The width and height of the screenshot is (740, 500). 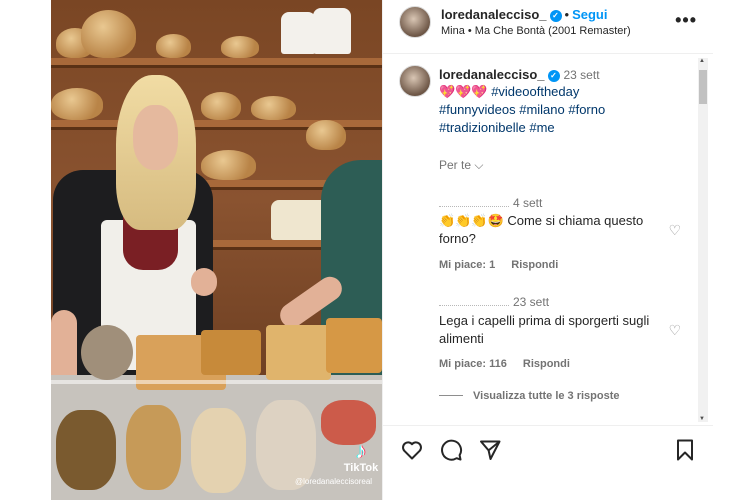 What do you see at coordinates (479, 165) in the screenshot?
I see `chevron-down-icon: ⌵` at bounding box center [479, 165].